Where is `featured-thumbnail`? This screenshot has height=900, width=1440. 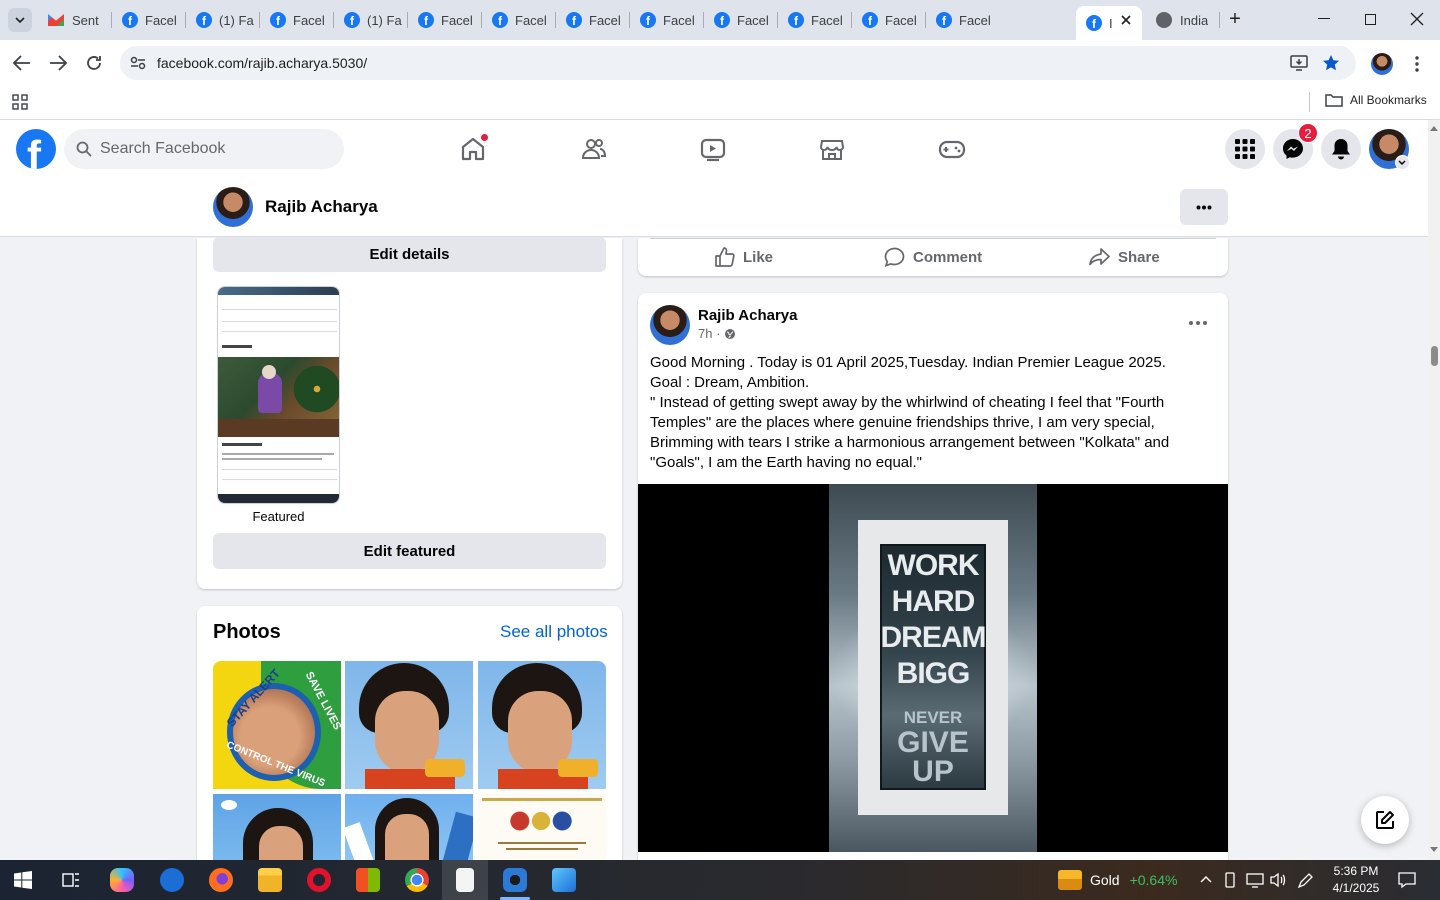 featured-thumbnail is located at coordinates (278, 395).